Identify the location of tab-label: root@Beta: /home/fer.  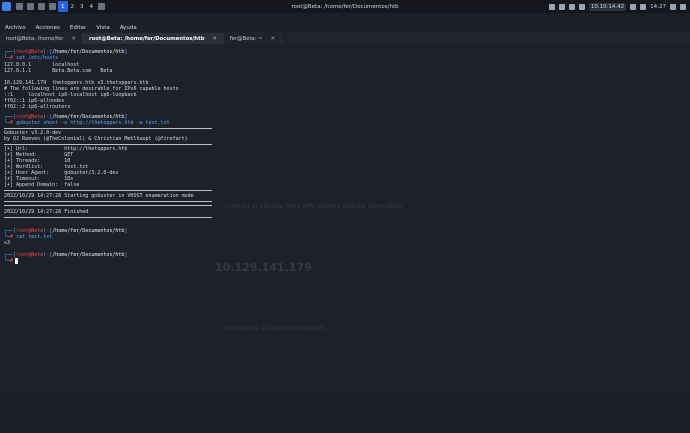
(35, 38).